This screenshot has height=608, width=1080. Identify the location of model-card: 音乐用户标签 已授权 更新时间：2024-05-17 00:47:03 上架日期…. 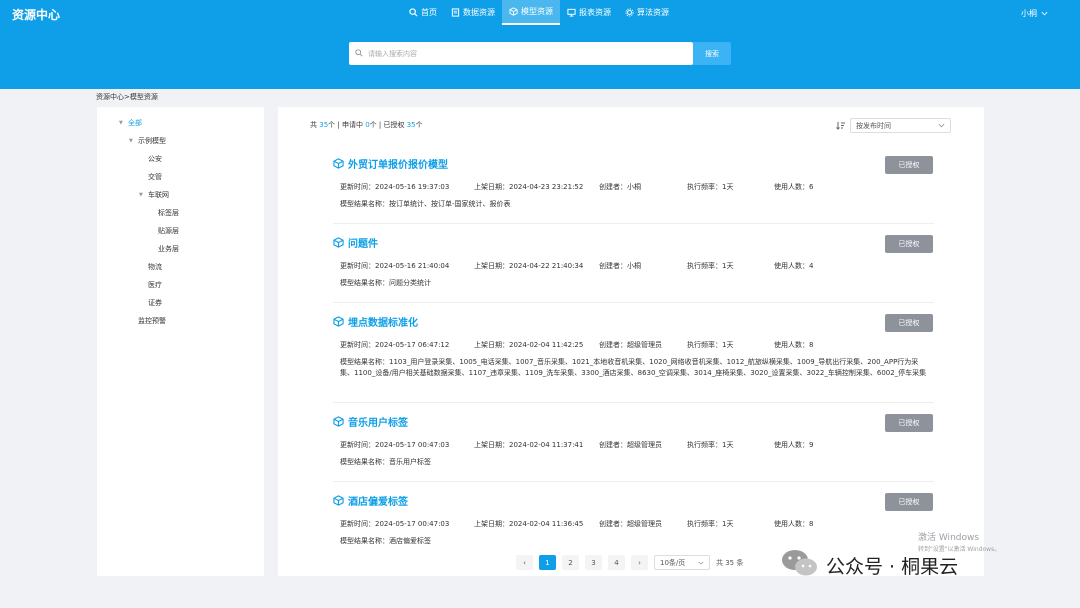
(633, 448).